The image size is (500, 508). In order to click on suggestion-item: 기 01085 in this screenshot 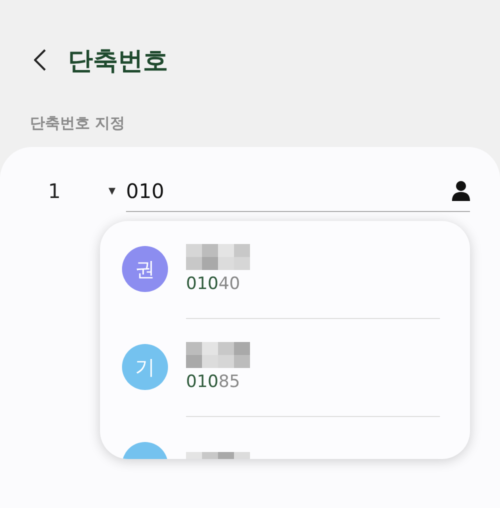, I will do `click(281, 367)`.